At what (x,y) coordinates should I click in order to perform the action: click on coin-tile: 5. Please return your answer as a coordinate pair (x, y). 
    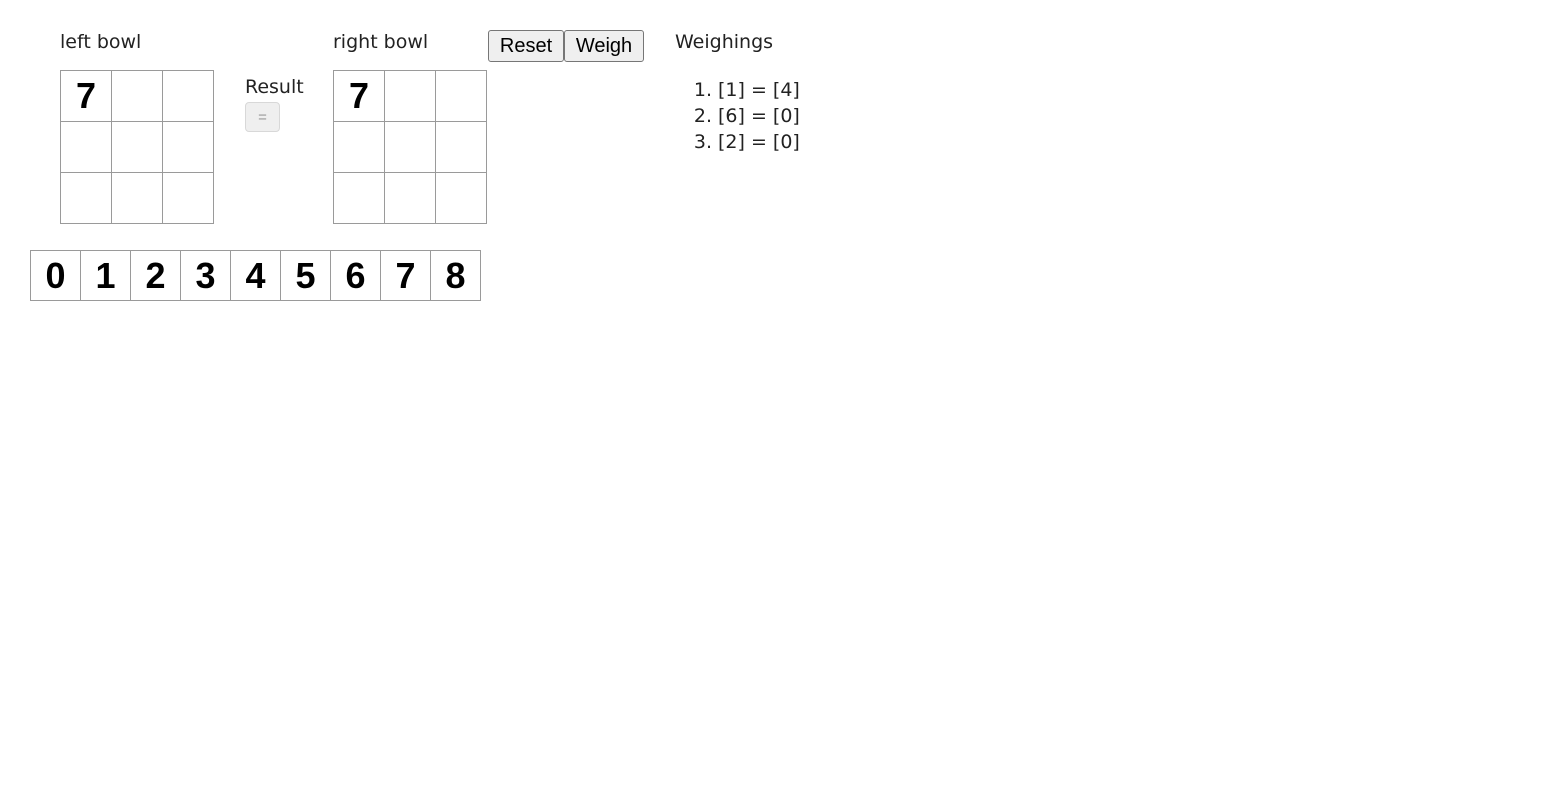
    Looking at the image, I should click on (306, 276).